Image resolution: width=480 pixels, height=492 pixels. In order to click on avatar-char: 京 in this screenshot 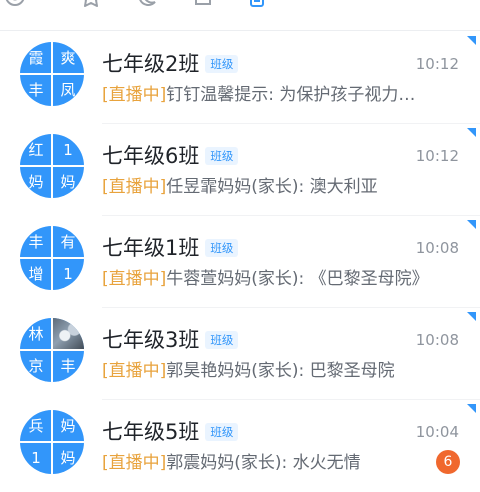, I will do `click(36, 366)`.